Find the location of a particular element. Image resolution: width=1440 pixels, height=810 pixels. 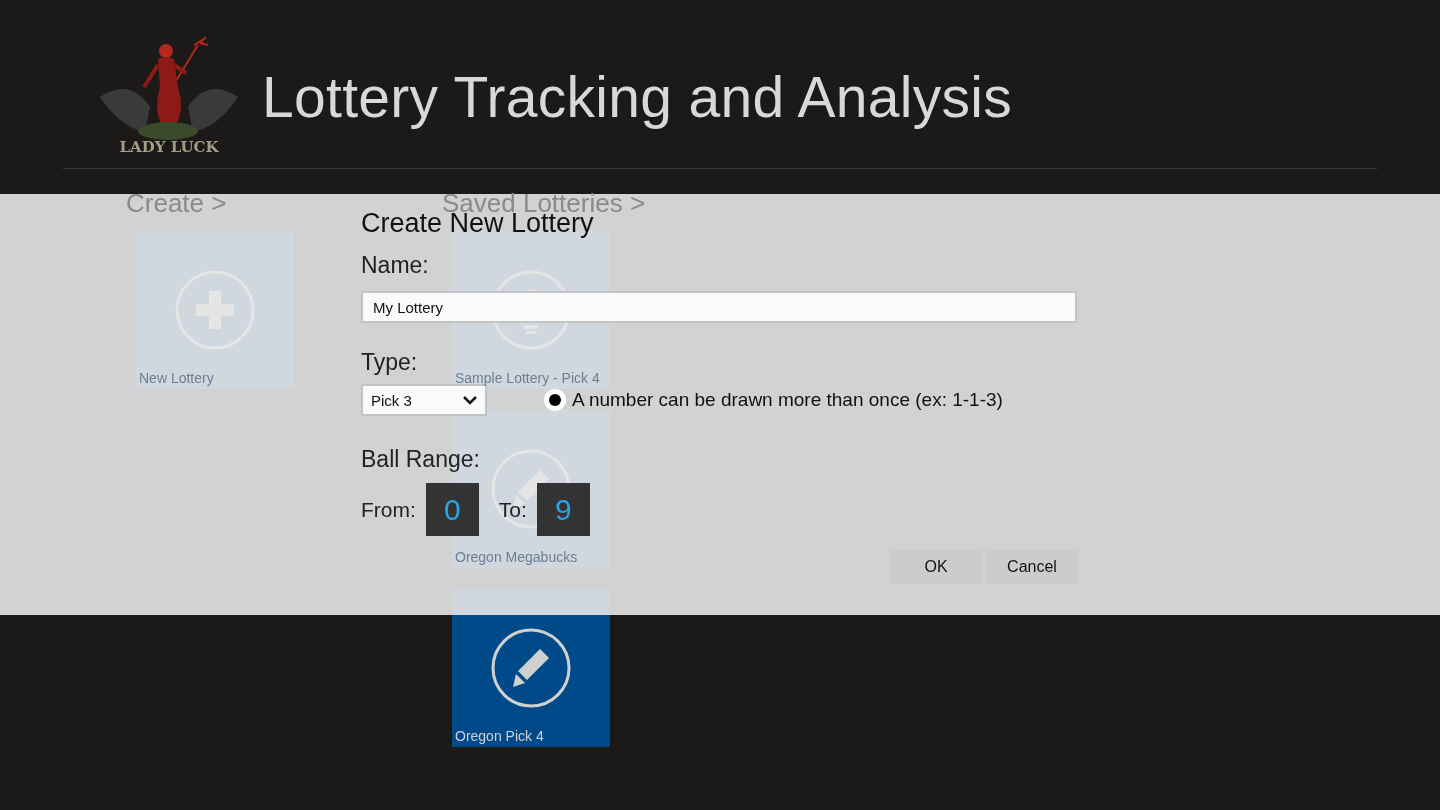

type-dropdown: Pick 3 is located at coordinates (424, 400).